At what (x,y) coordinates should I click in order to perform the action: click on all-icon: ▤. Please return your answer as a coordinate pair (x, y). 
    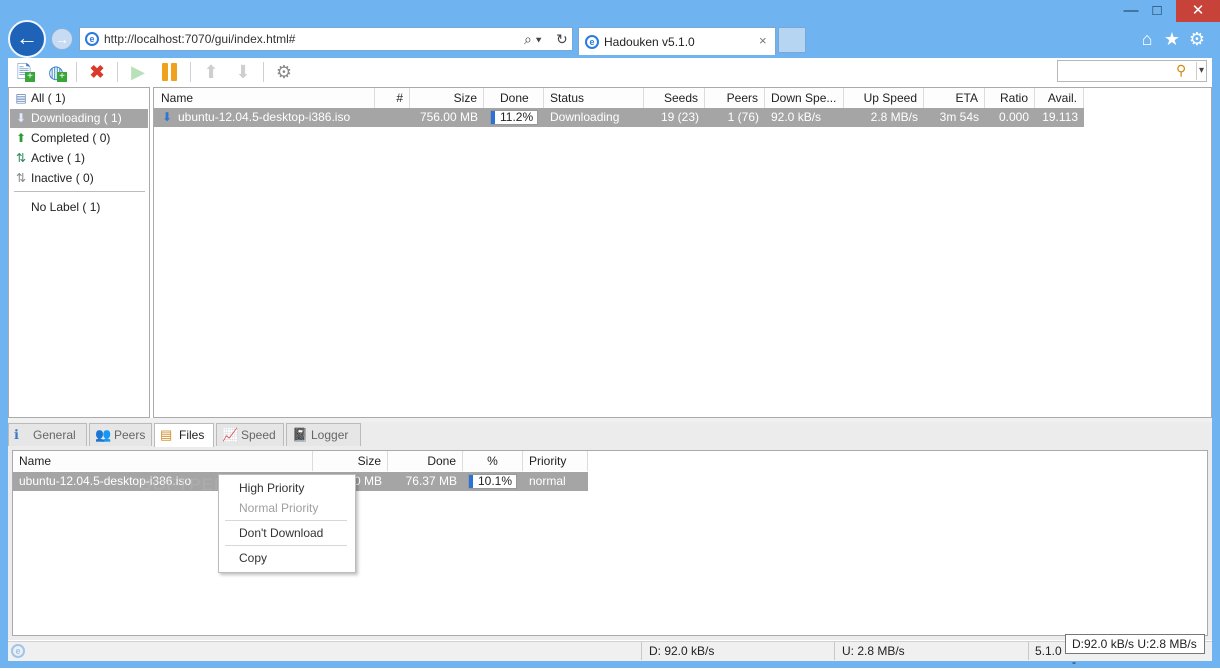
    Looking at the image, I should click on (21, 98).